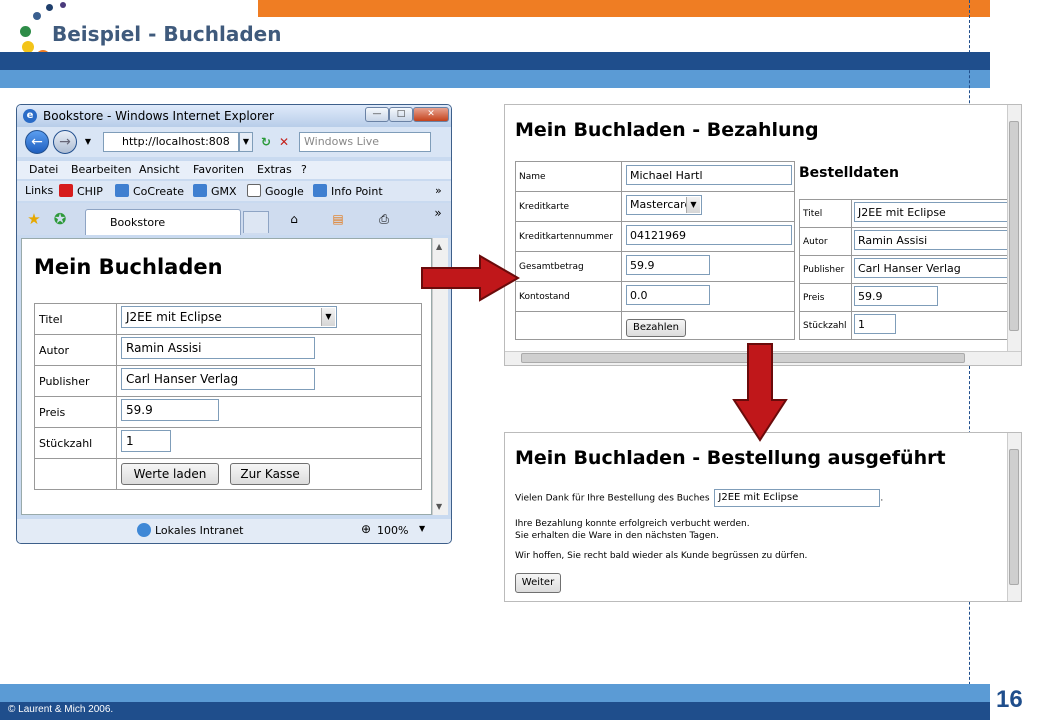 The height and width of the screenshot is (720, 1039). I want to click on browser-window-title: Bookstore - Windows Internet Explorer, so click(158, 116).